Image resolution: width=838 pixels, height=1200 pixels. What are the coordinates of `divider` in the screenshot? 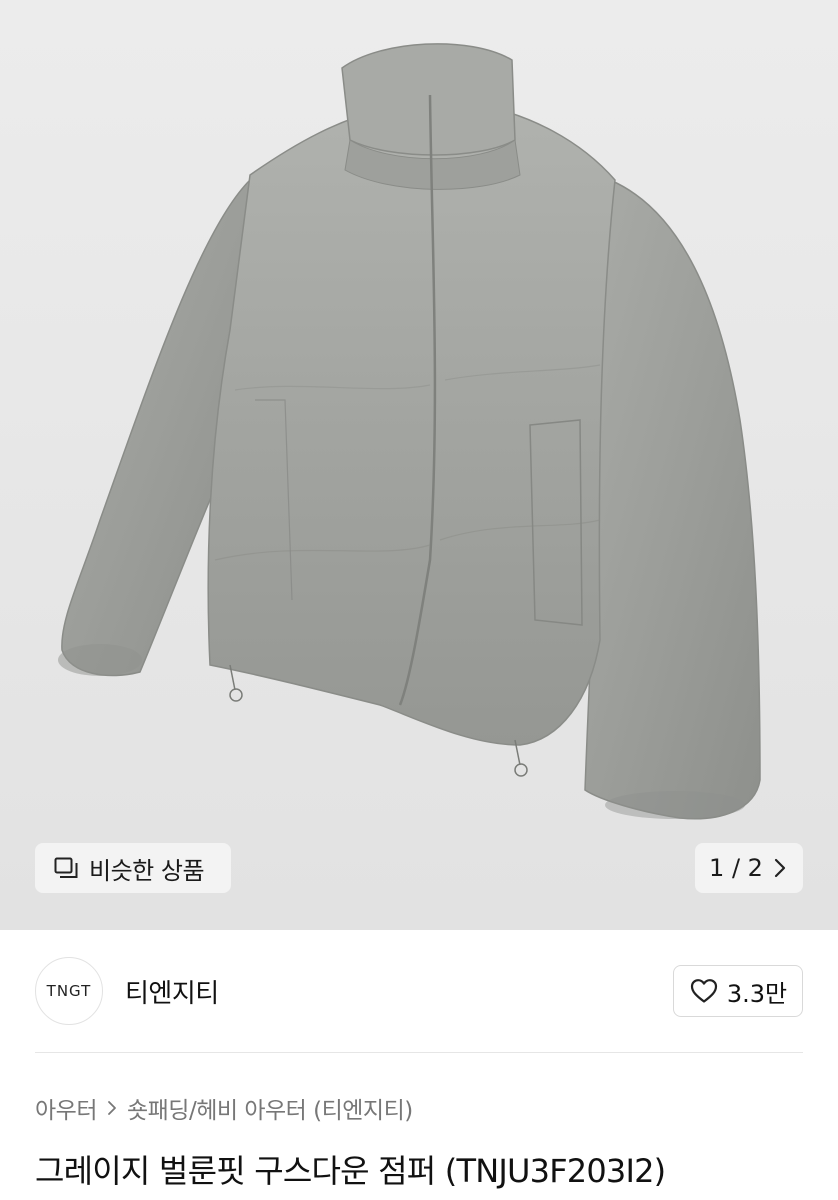 It's located at (419, 1052).